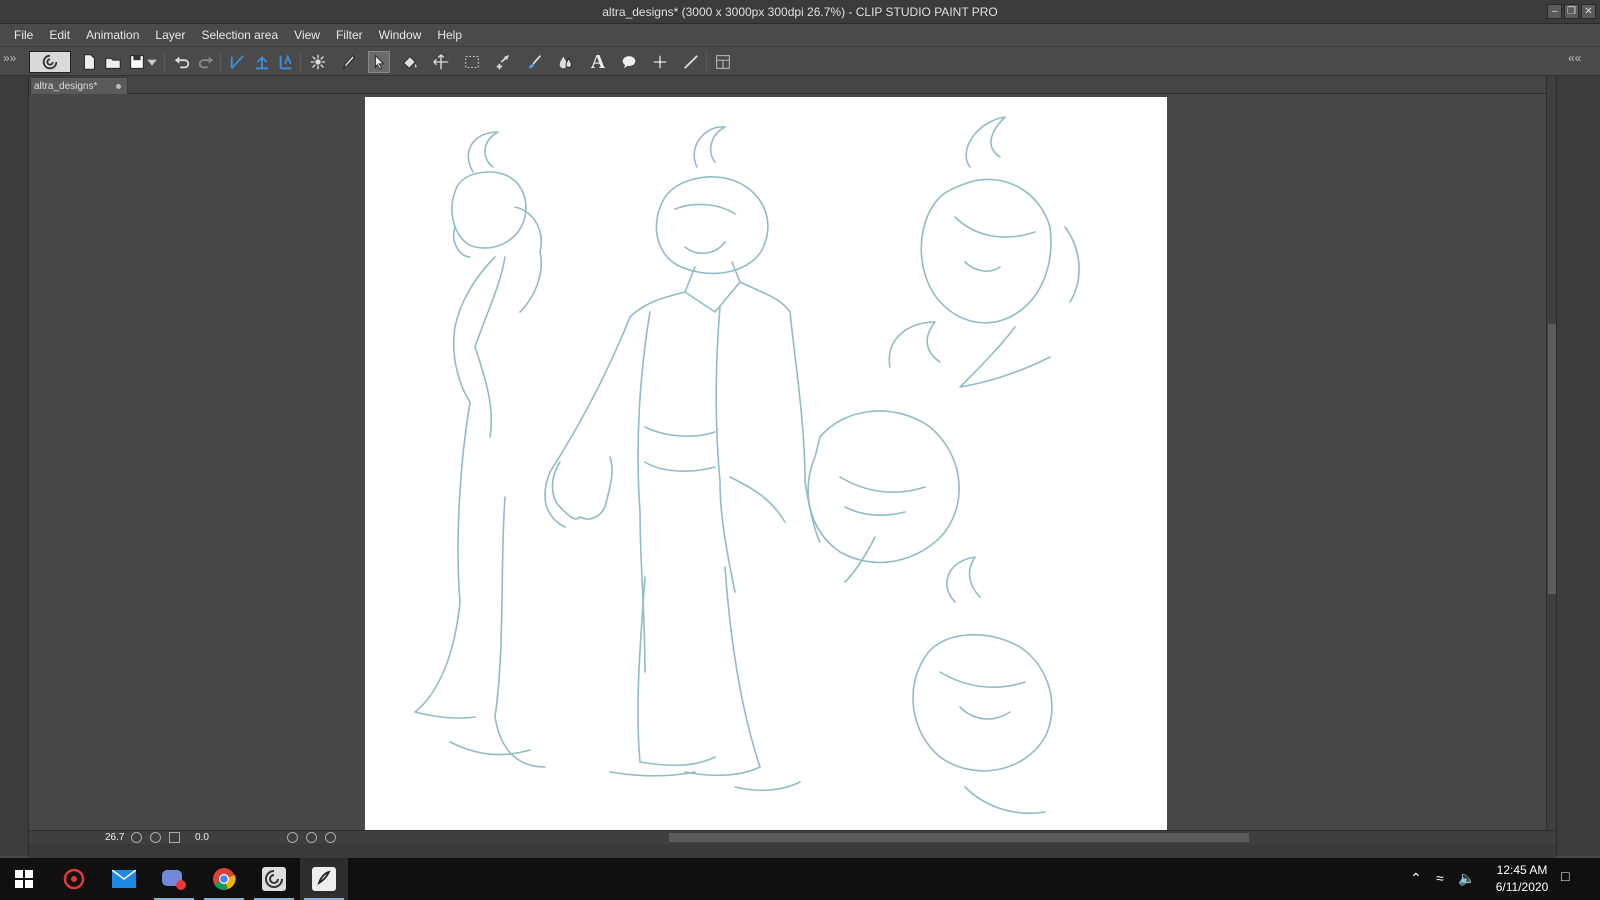 The width and height of the screenshot is (1600, 900). What do you see at coordinates (379, 62) in the screenshot?
I see `select-layer-icon` at bounding box center [379, 62].